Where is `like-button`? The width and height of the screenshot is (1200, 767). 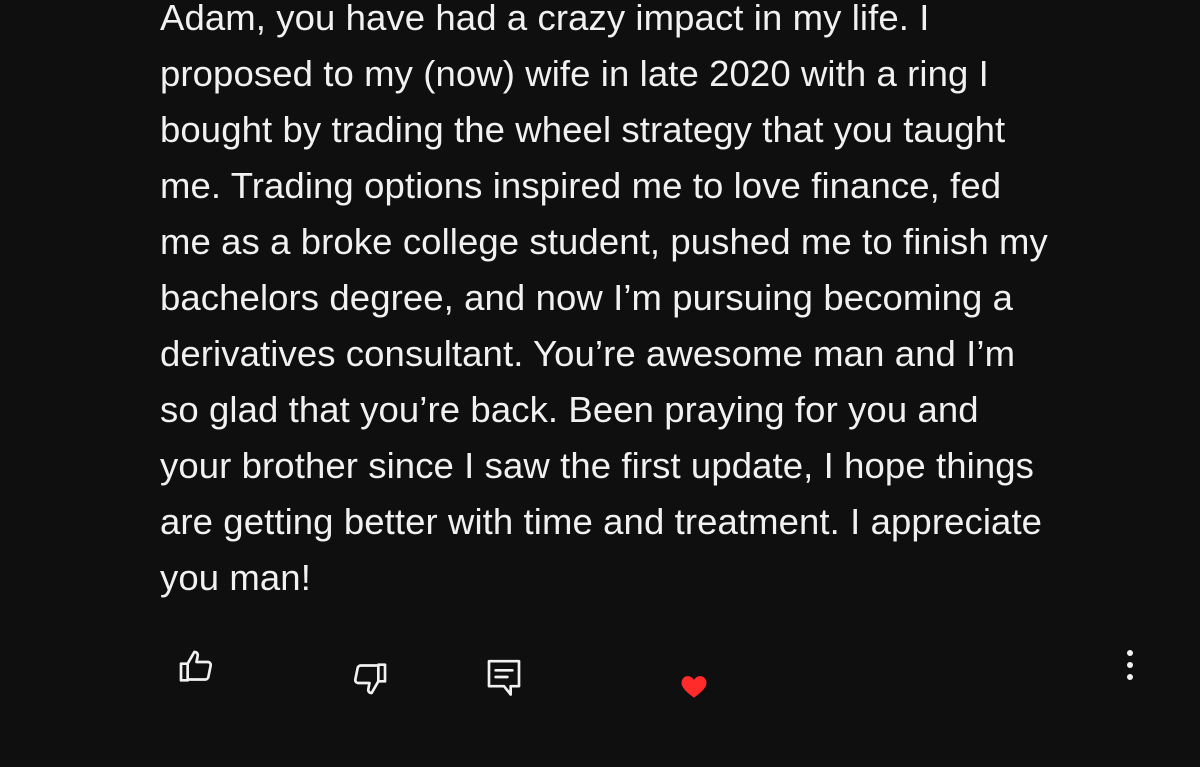 like-button is located at coordinates (196, 667).